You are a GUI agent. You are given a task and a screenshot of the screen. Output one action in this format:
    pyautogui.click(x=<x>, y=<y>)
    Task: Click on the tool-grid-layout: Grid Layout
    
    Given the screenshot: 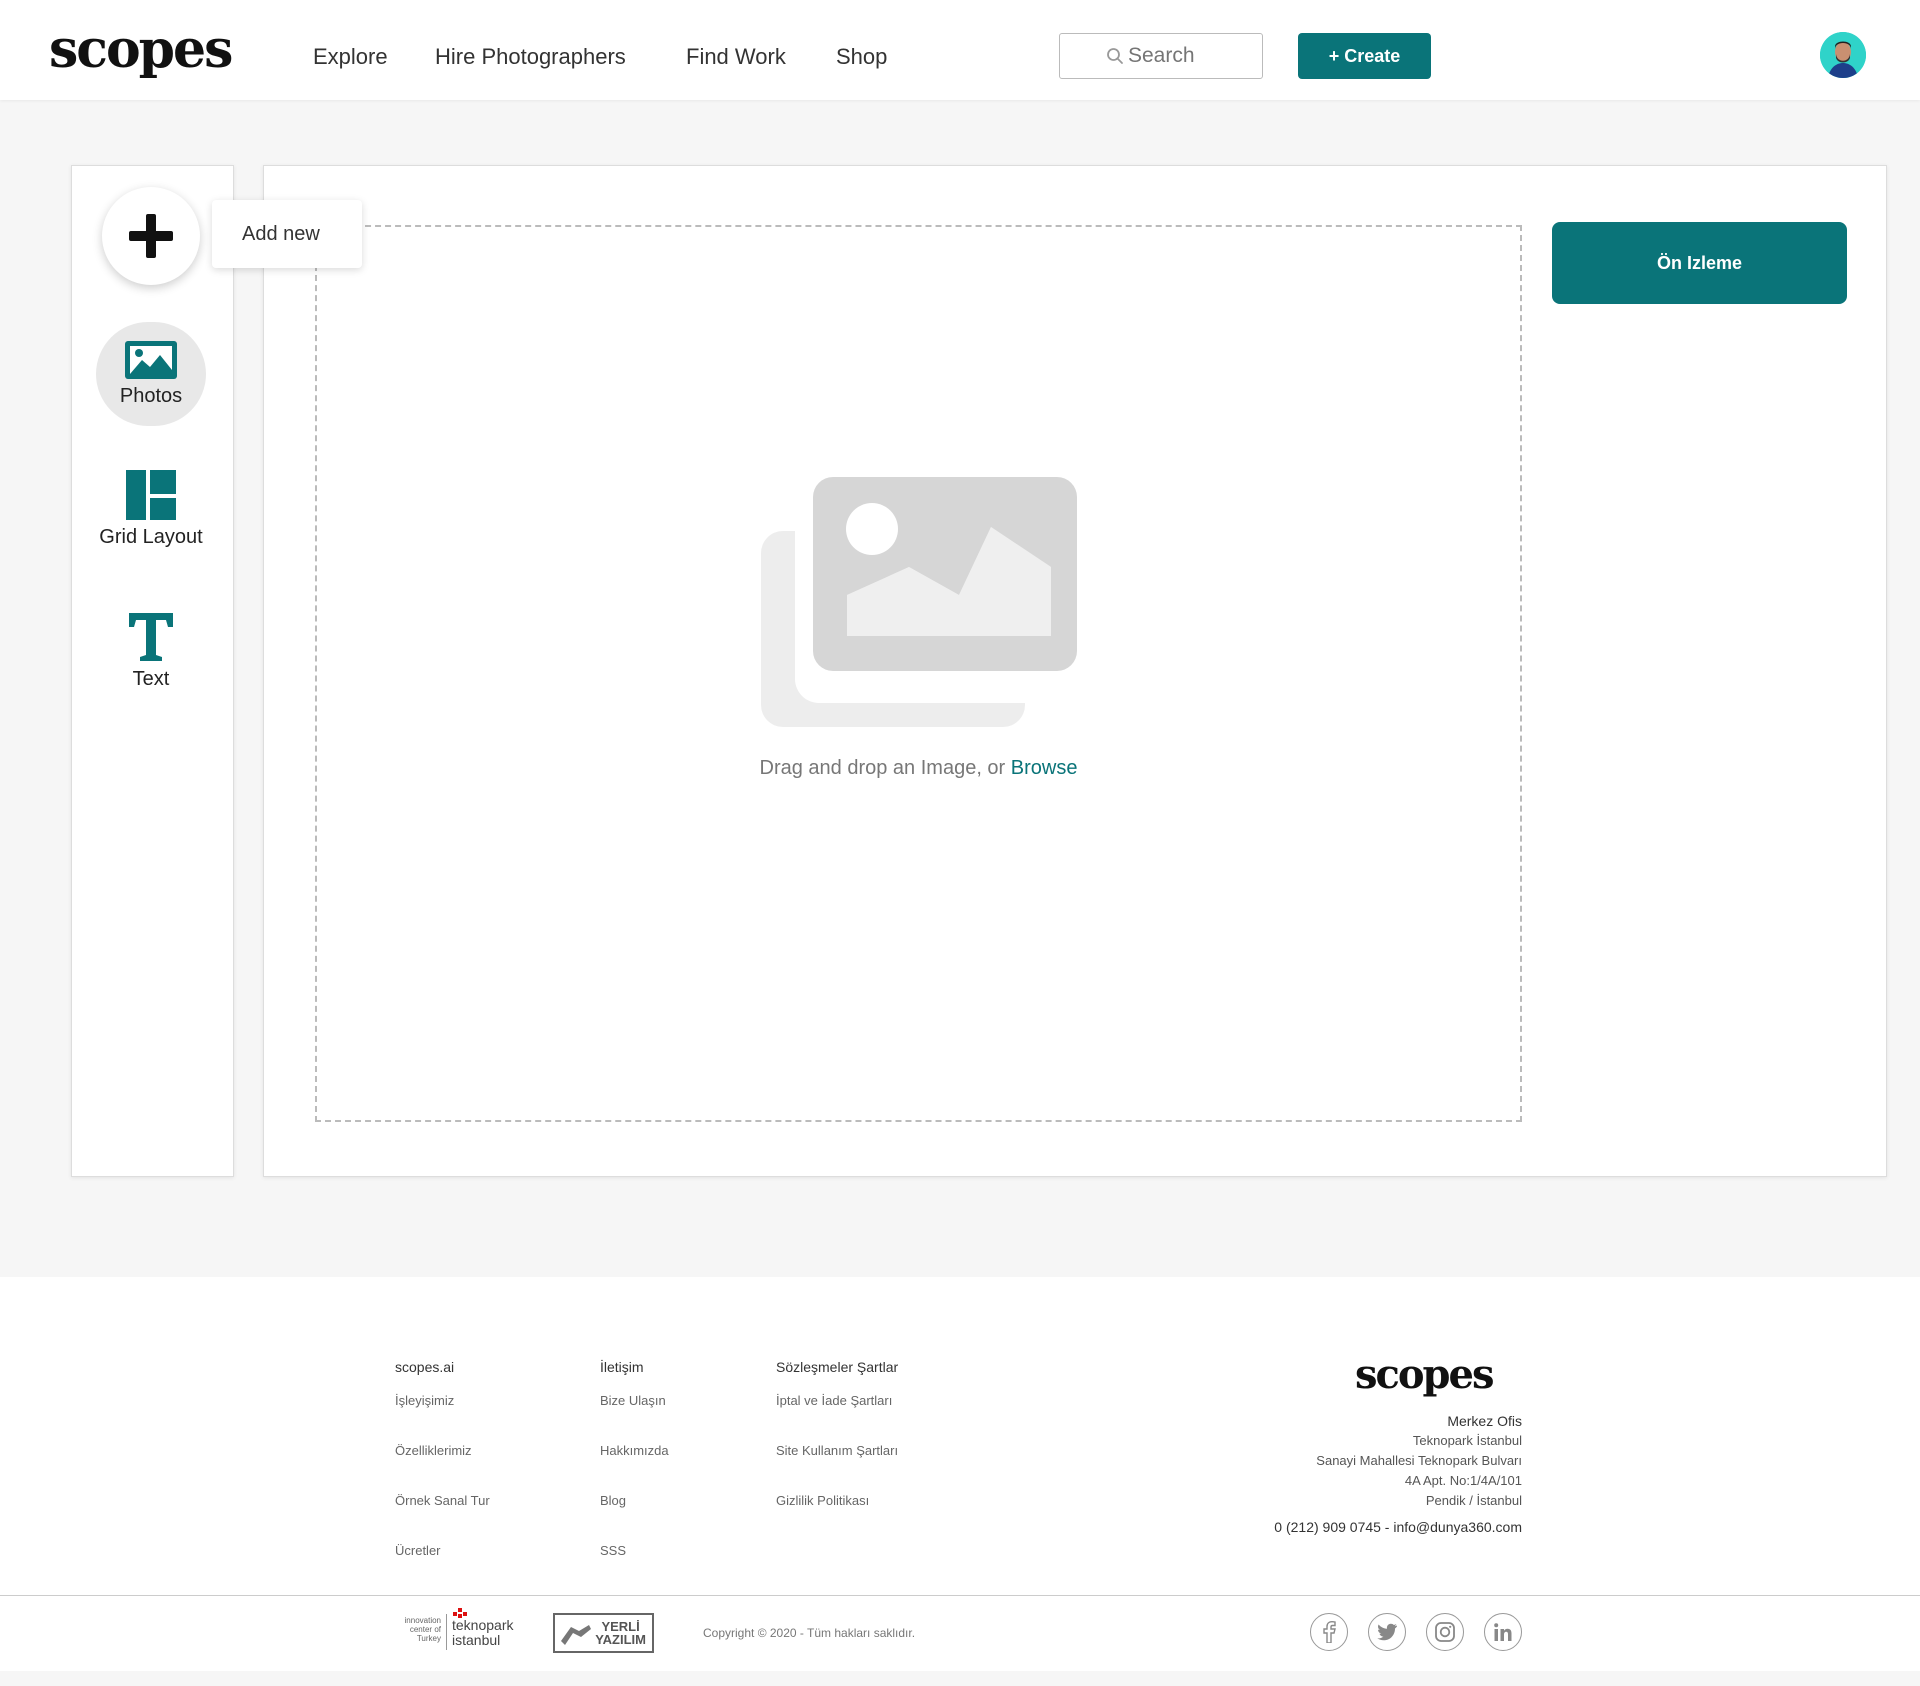 What is the action you would take?
    pyautogui.click(x=151, y=509)
    